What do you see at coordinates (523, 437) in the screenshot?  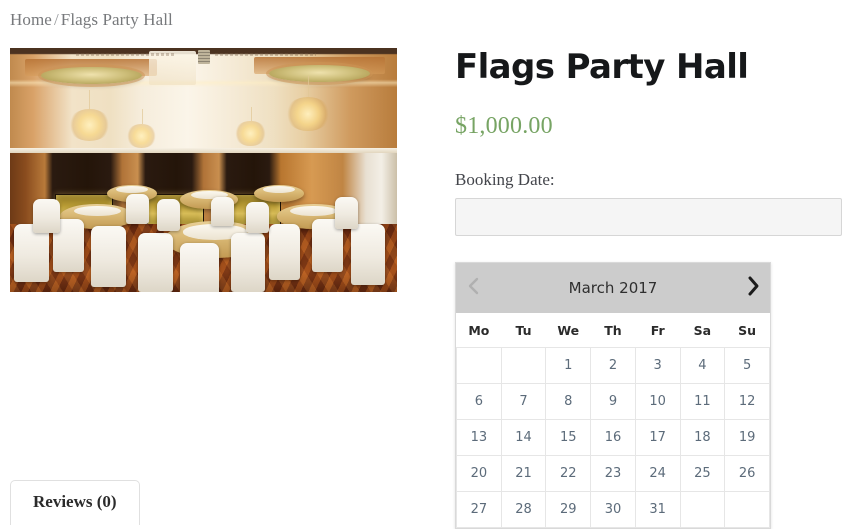 I see `datepicker-day-14: 14` at bounding box center [523, 437].